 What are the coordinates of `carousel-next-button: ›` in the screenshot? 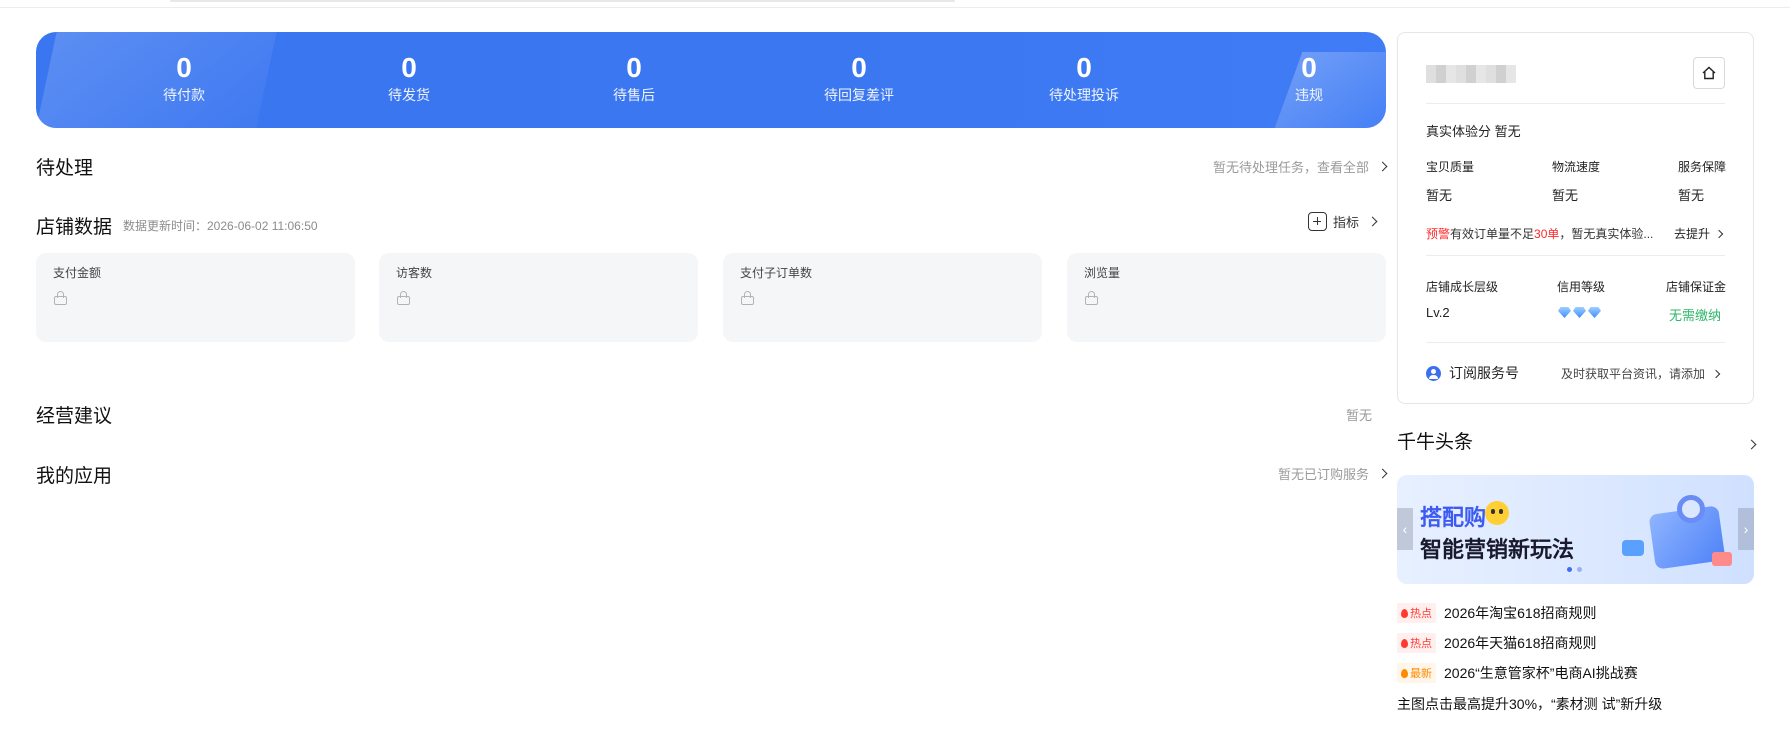 It's located at (1746, 529).